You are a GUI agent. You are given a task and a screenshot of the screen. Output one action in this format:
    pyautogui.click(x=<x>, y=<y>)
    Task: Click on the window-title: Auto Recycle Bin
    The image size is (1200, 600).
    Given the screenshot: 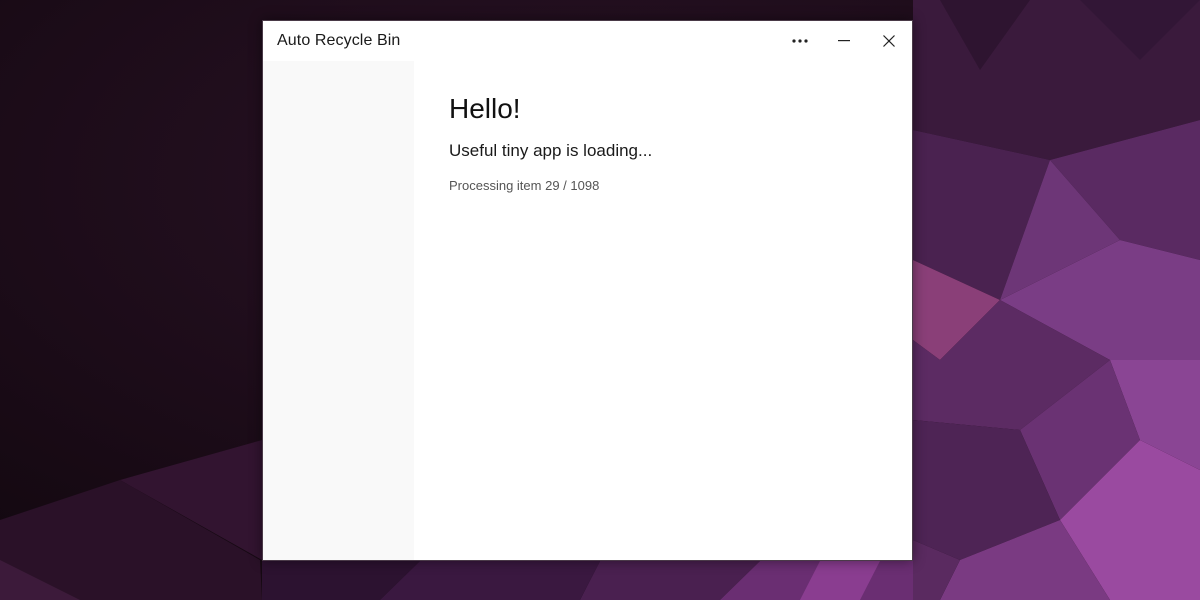 What is the action you would take?
    pyautogui.click(x=339, y=40)
    